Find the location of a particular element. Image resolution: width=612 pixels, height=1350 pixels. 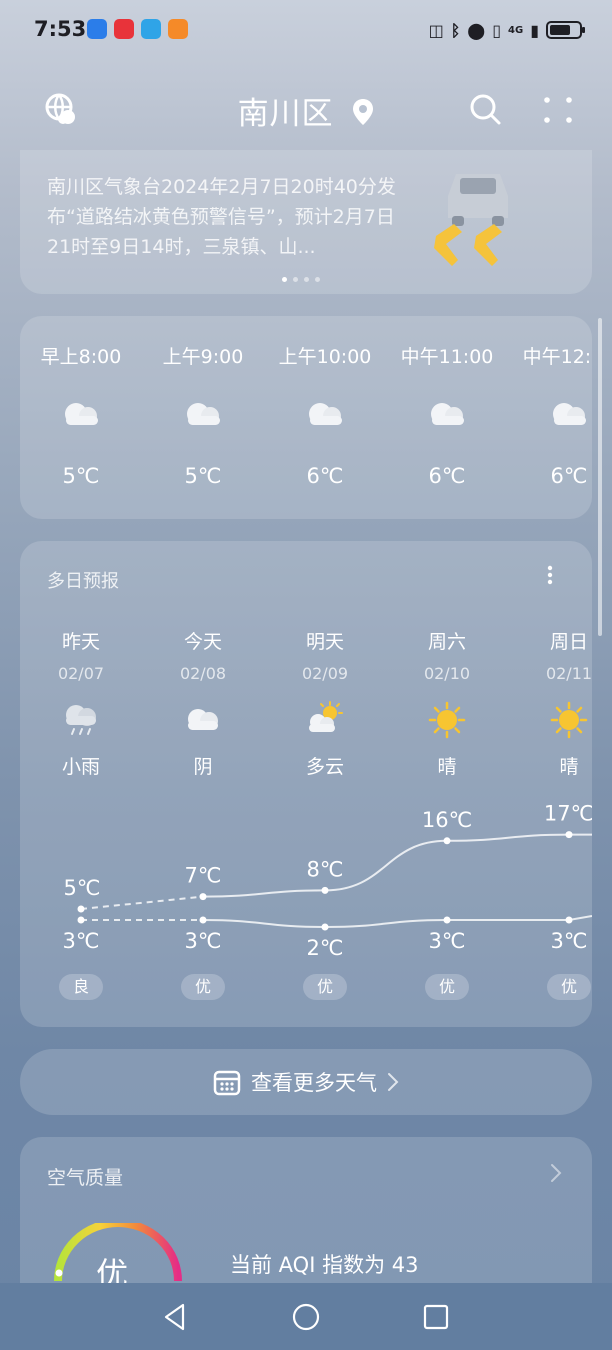

hourly-item: 中午12:00 6℃ is located at coordinates (557, 417).